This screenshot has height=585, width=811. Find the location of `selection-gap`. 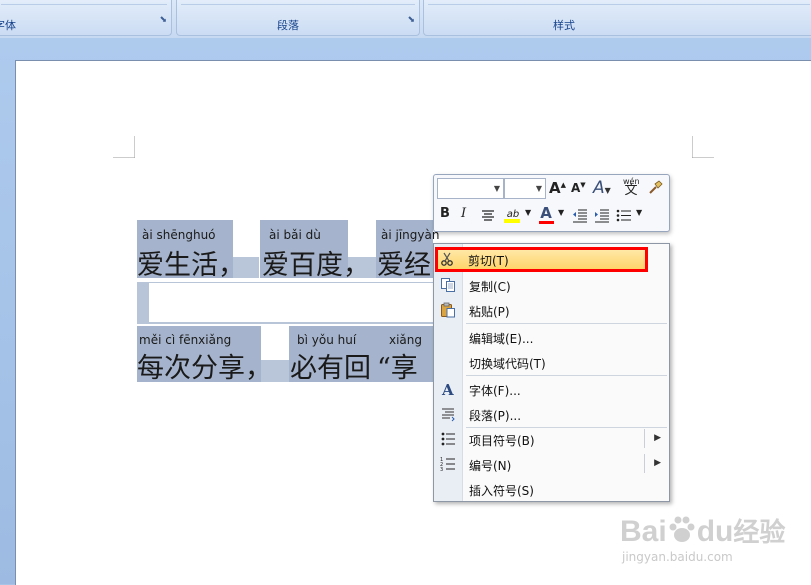

selection-gap is located at coordinates (291, 302).